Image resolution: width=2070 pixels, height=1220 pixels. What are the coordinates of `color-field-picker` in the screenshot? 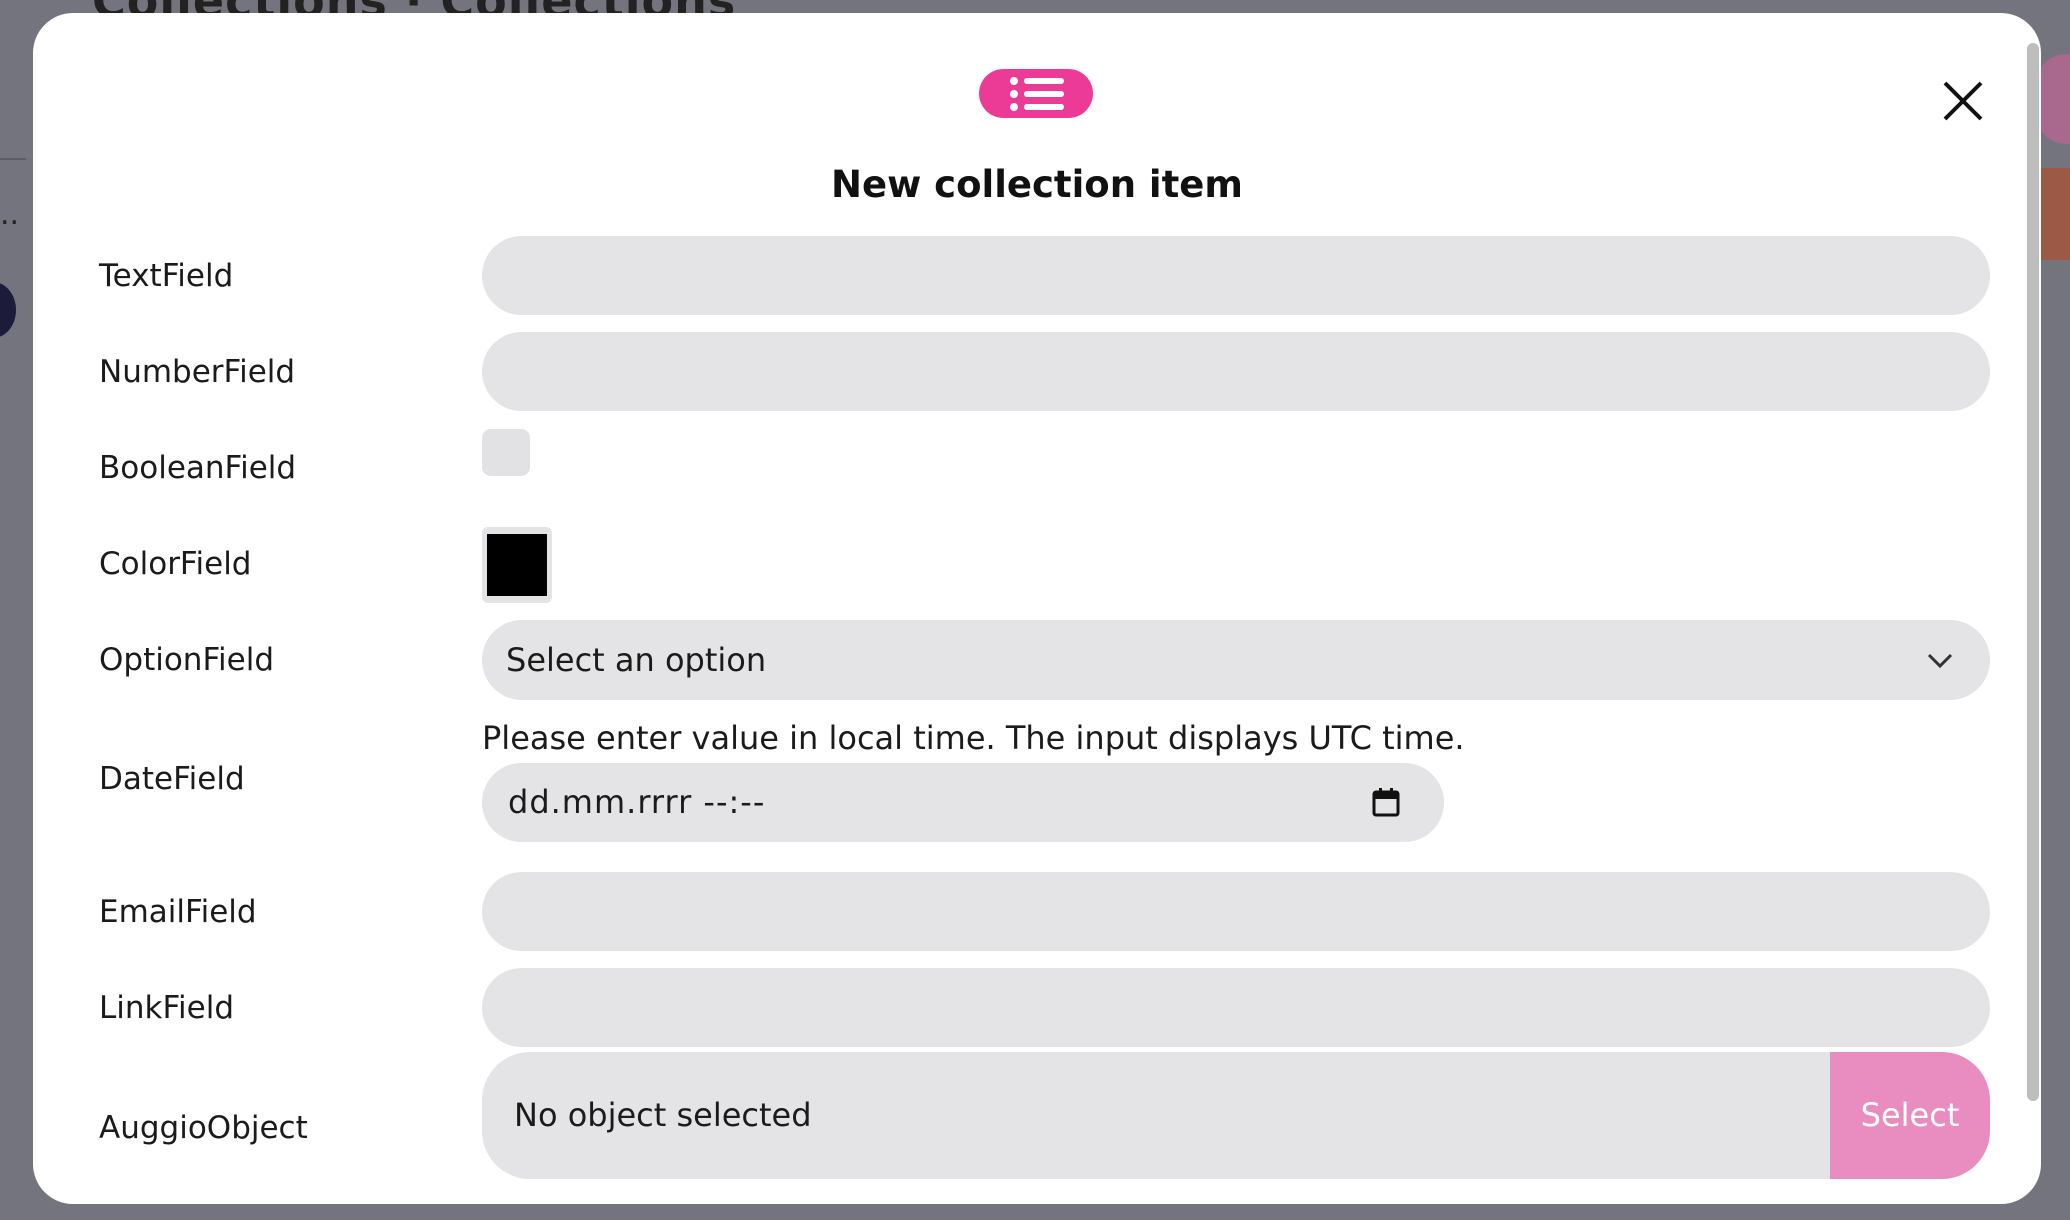 It's located at (517, 565).